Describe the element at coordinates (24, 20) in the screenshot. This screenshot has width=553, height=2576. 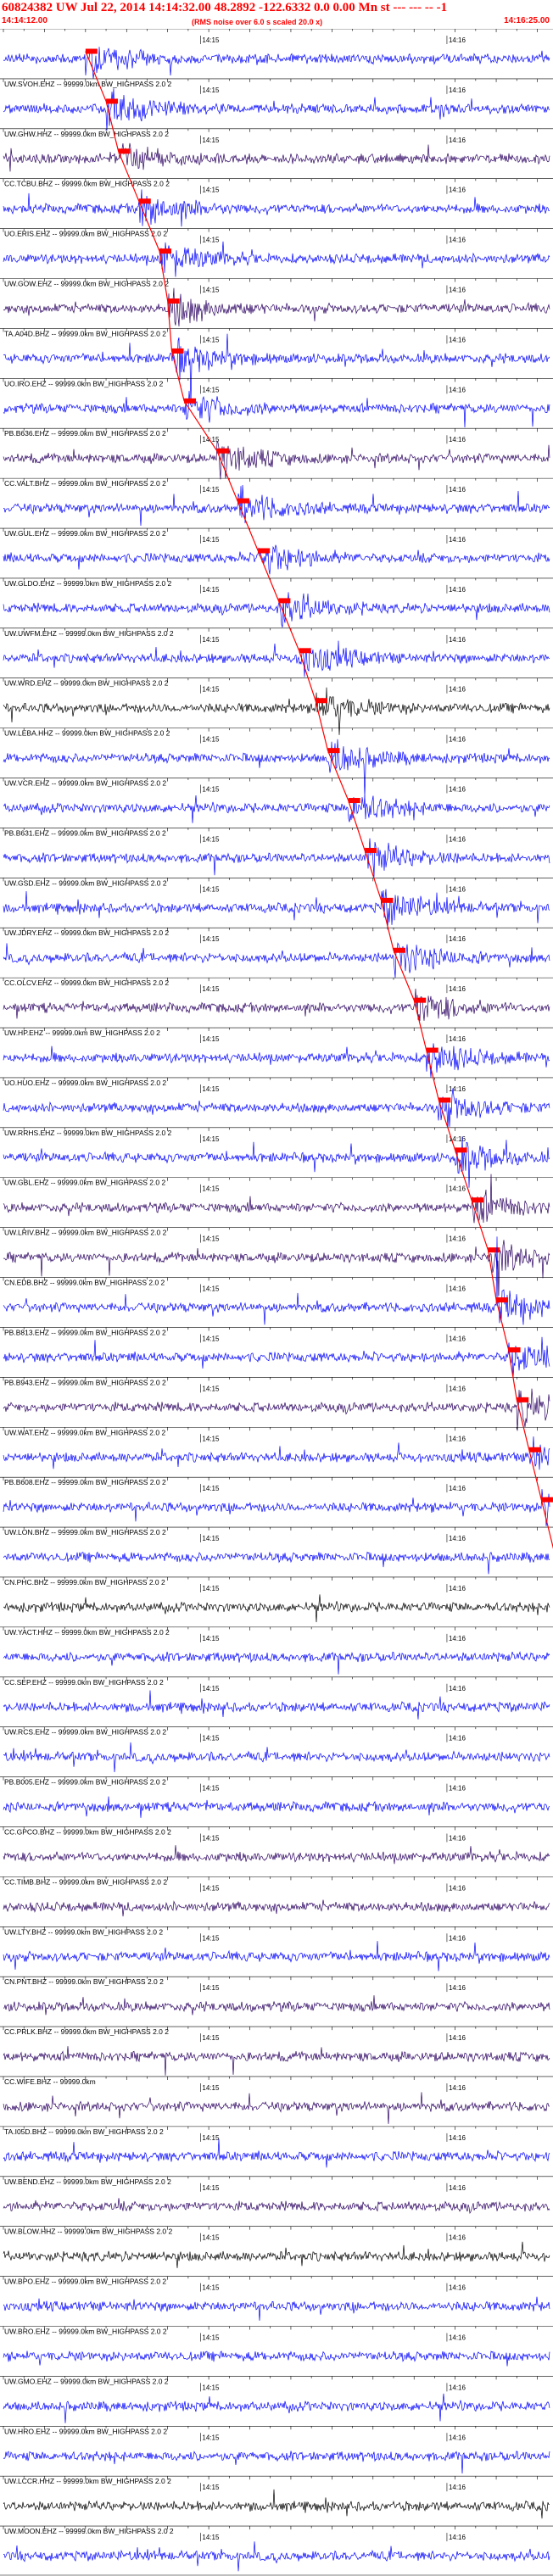
I see `start-time: 14:14:12.00` at that location.